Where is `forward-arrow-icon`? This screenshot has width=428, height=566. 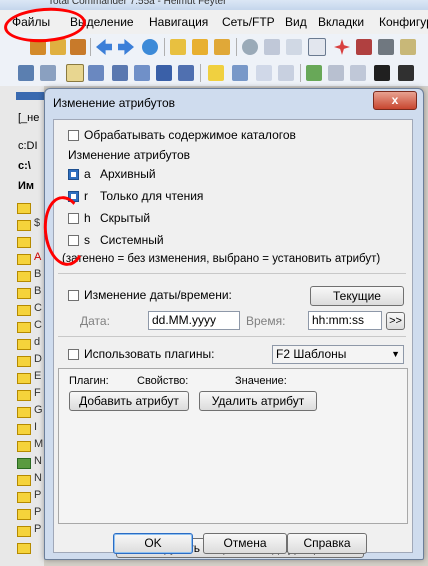
forward-arrow-icon is located at coordinates (126, 47).